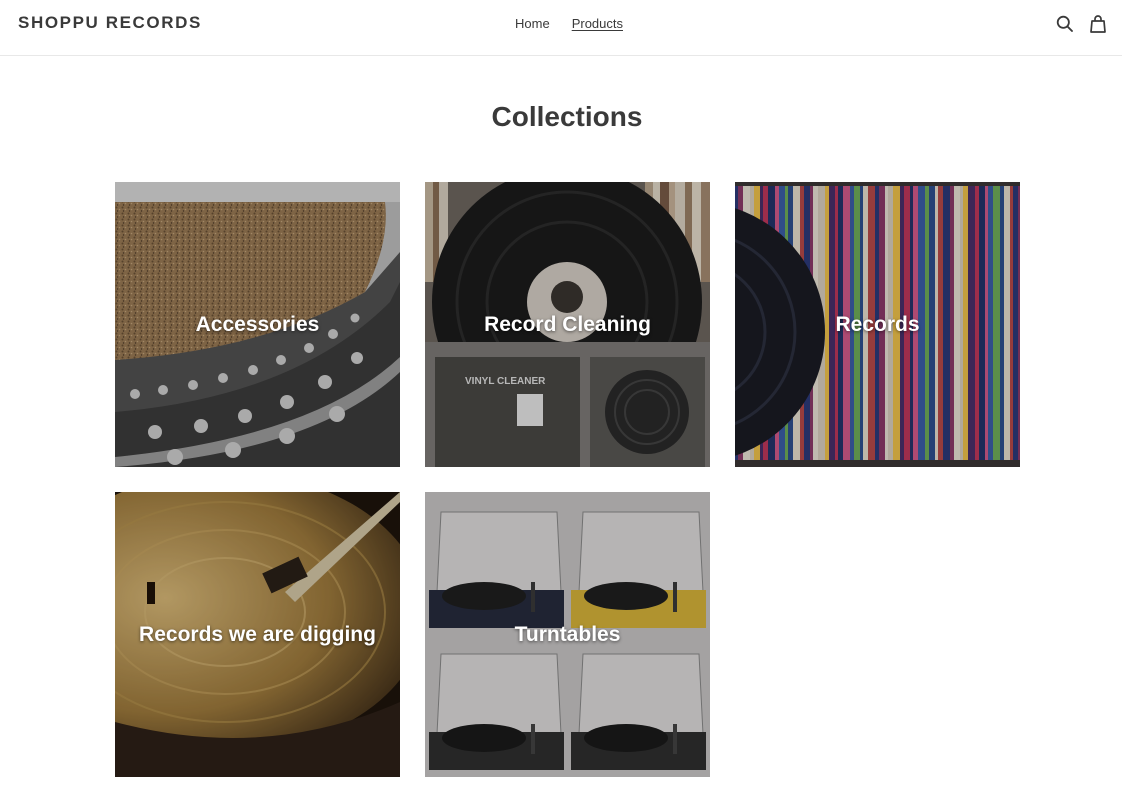 Image resolution: width=1122 pixels, height=794 pixels. I want to click on collection-card-records: Records, so click(877, 324).